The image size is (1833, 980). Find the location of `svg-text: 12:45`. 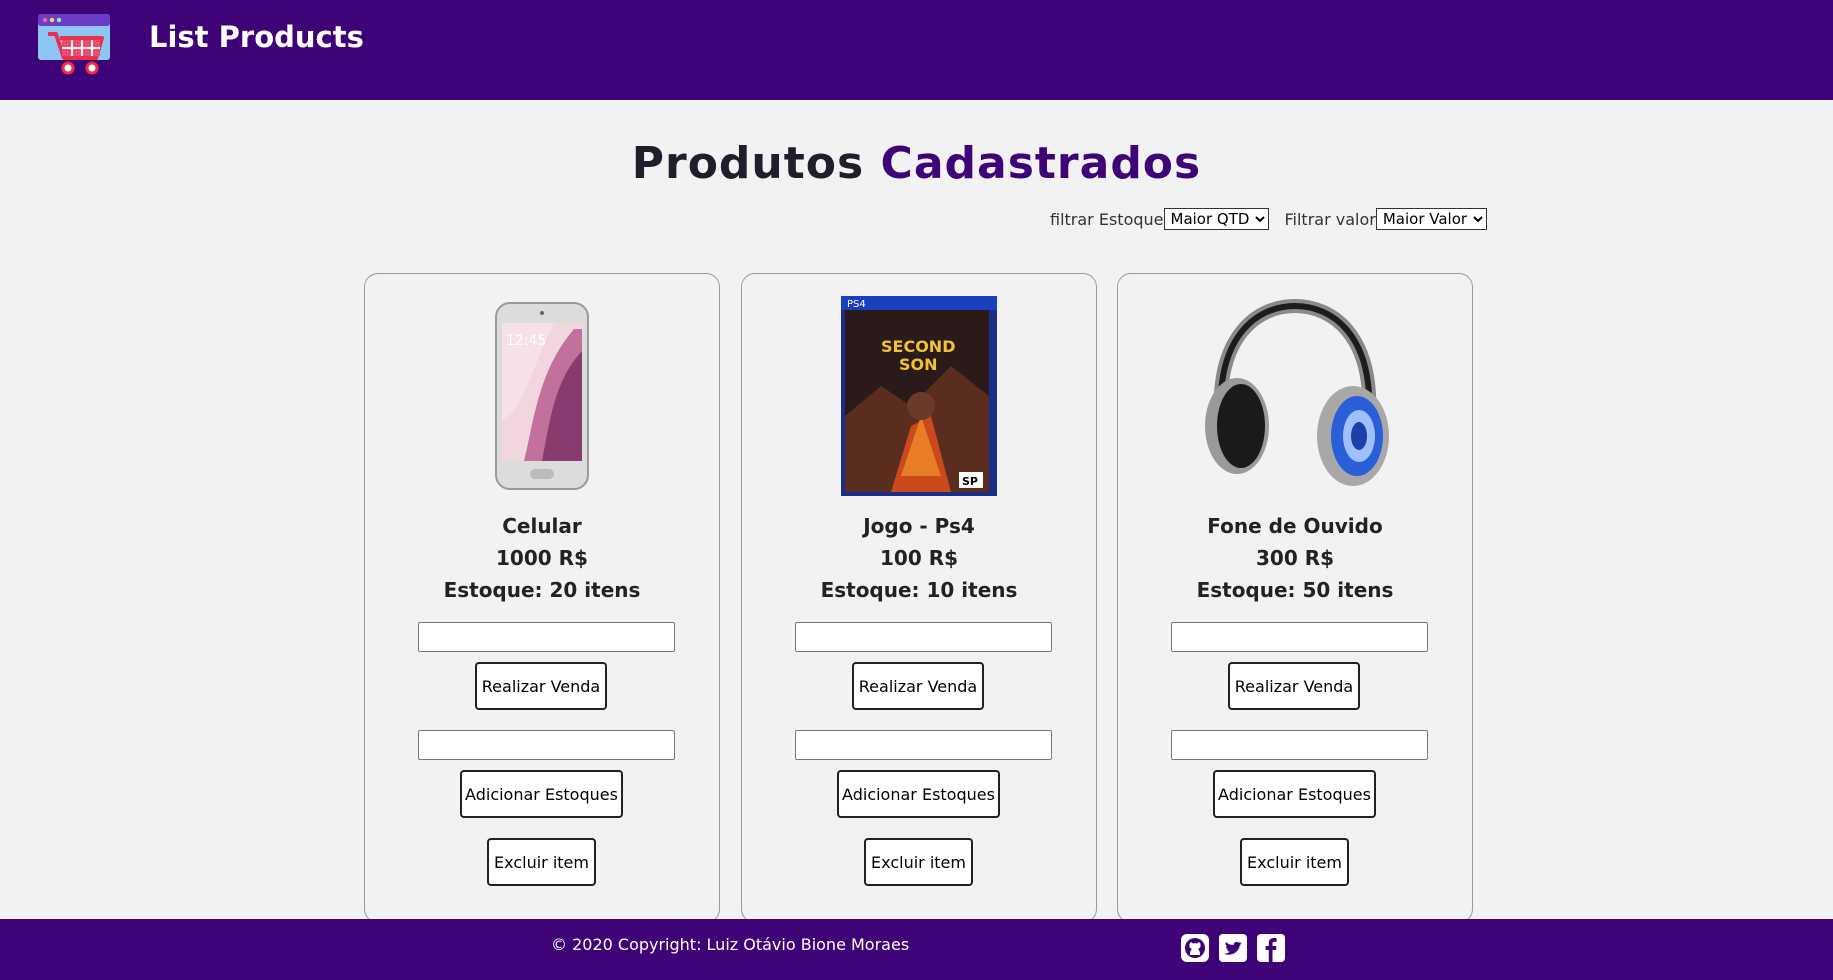

svg-text: 12:45 is located at coordinates (526, 341).